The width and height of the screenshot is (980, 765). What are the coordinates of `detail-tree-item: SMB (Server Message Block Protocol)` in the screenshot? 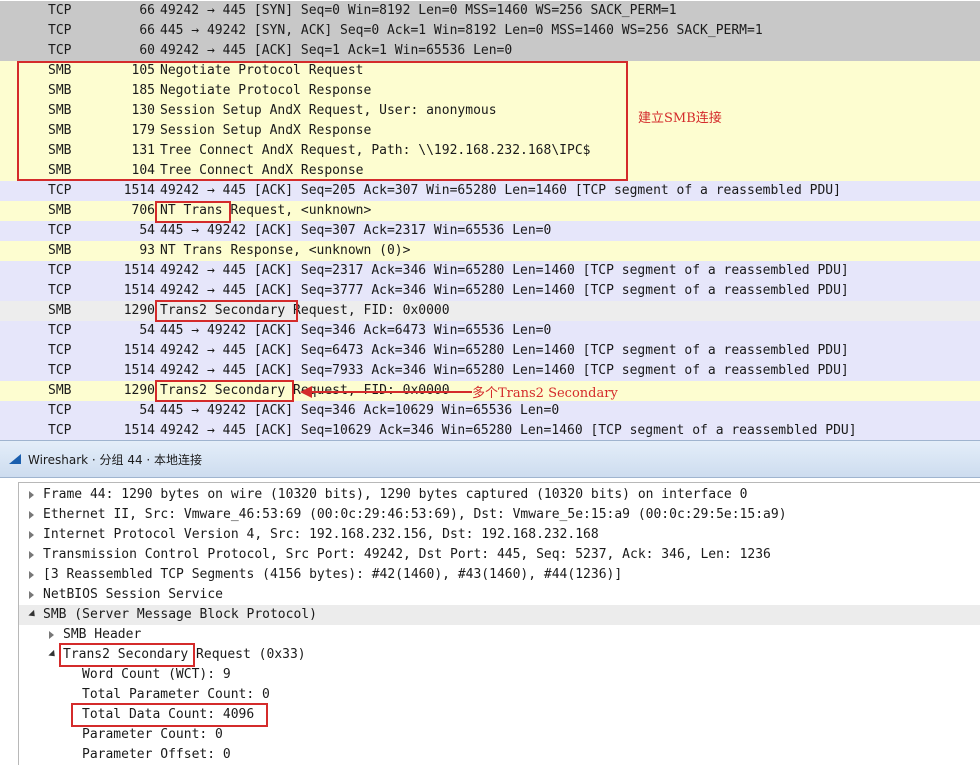 It's located at (499, 615).